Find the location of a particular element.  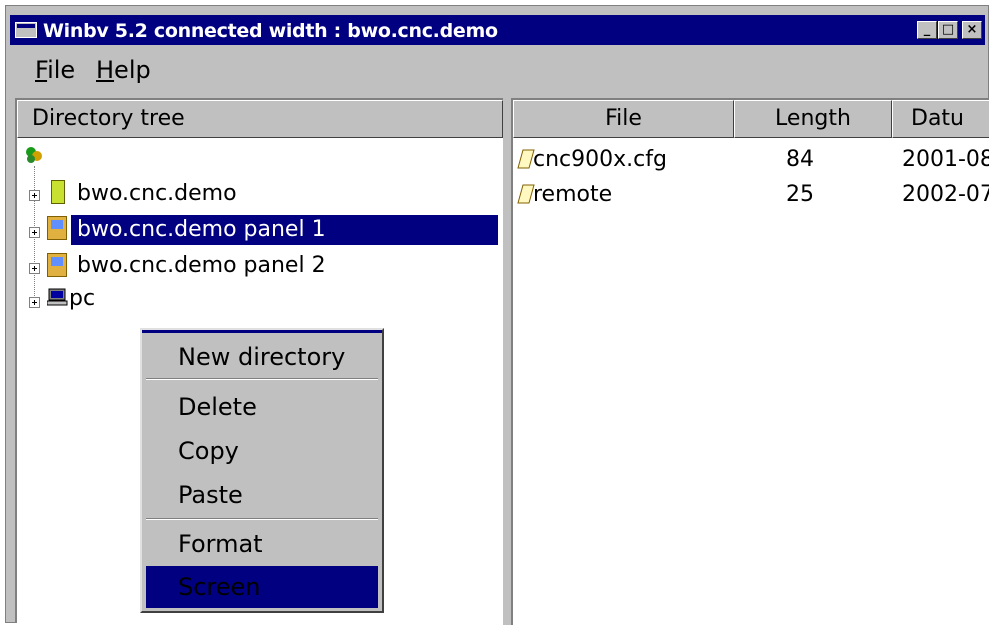

column-header-file: File is located at coordinates (623, 119).